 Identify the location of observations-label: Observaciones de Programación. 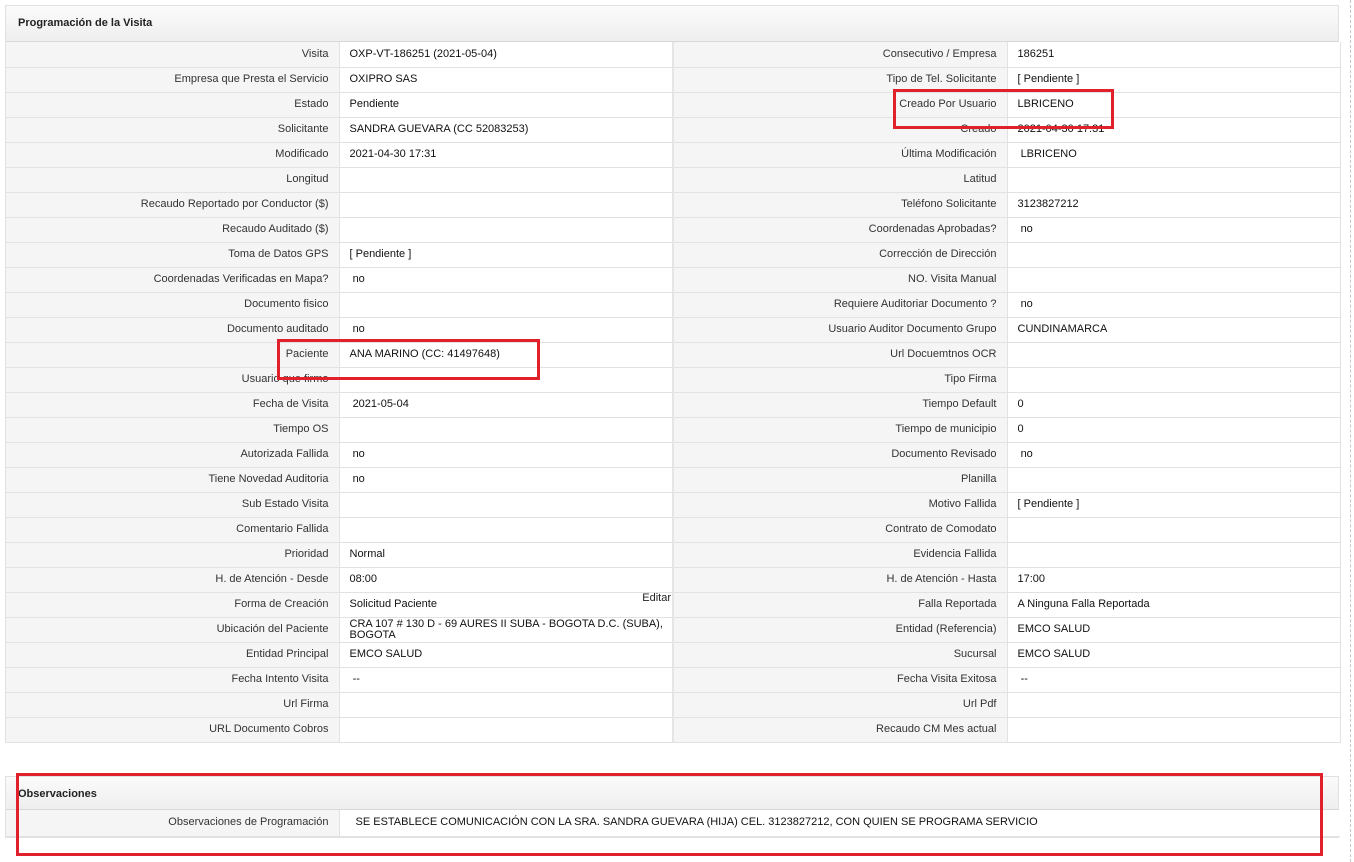
(173, 823).